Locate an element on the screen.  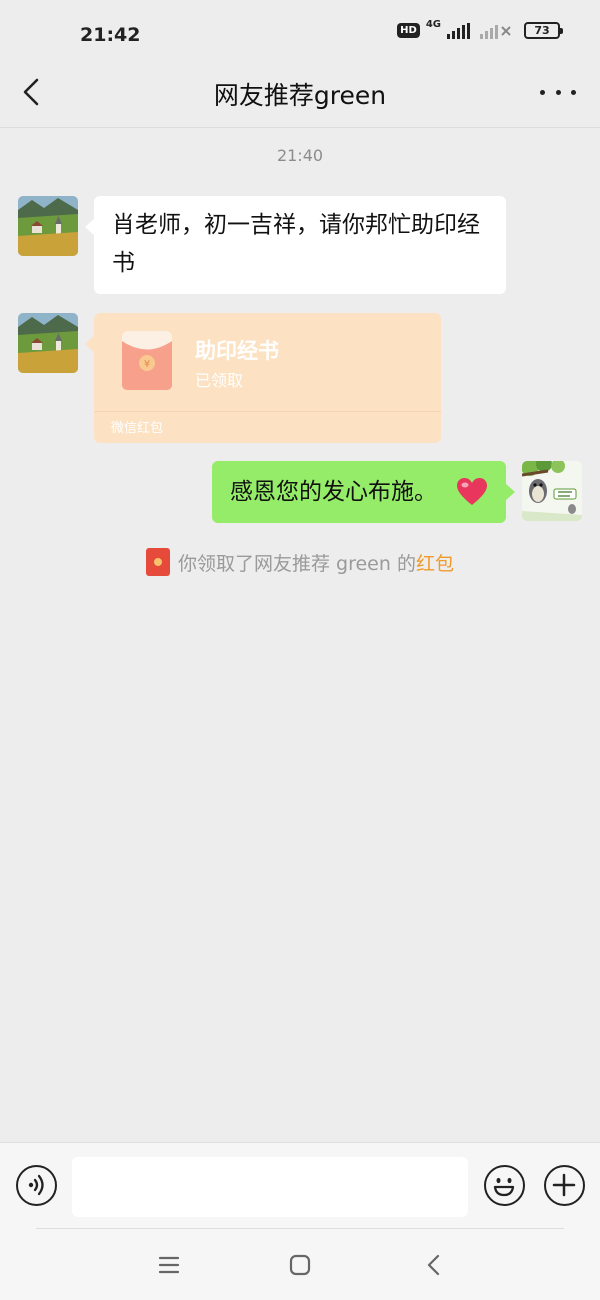
message-text: 肖老师，初一吉祥，请你邦忙助印经书 is located at coordinates (296, 244).